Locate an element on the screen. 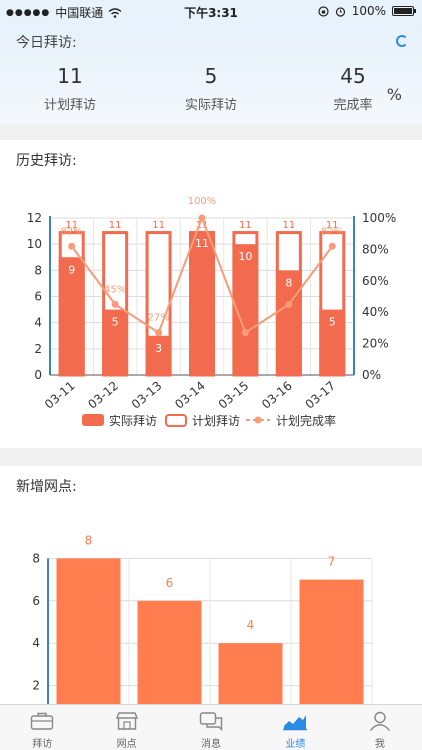 This screenshot has width=422, height=750. tab-outlets: 网点 is located at coordinates (126, 727).